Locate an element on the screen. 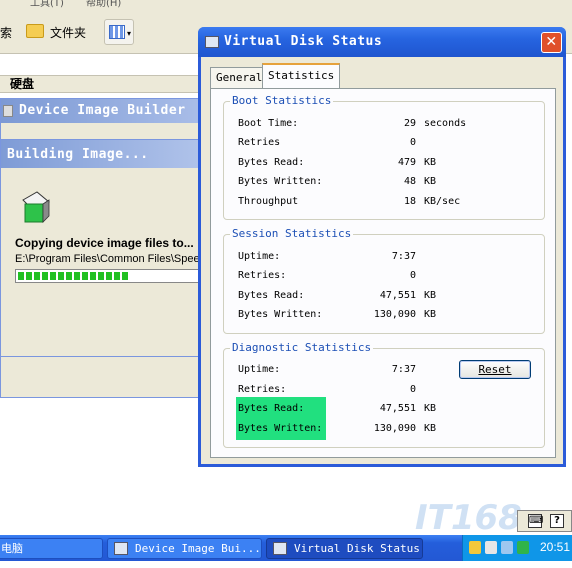  dib-title-text: Device Image Builder is located at coordinates (102, 110).